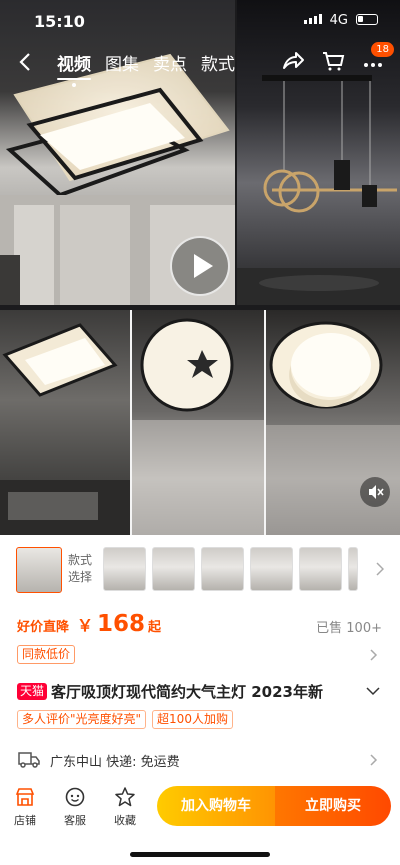 This screenshot has height=865, width=400. I want to click on selected-style-thumbnail, so click(39, 570).